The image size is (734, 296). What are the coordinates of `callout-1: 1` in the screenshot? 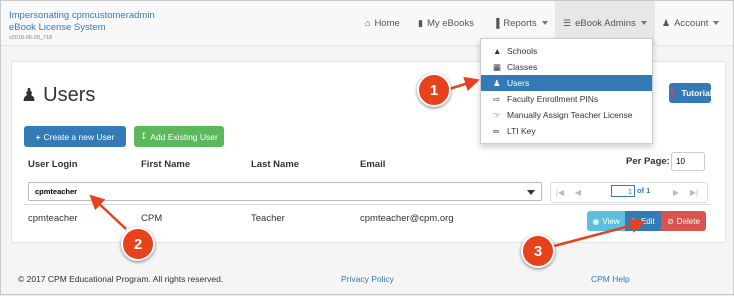 It's located at (434, 90).